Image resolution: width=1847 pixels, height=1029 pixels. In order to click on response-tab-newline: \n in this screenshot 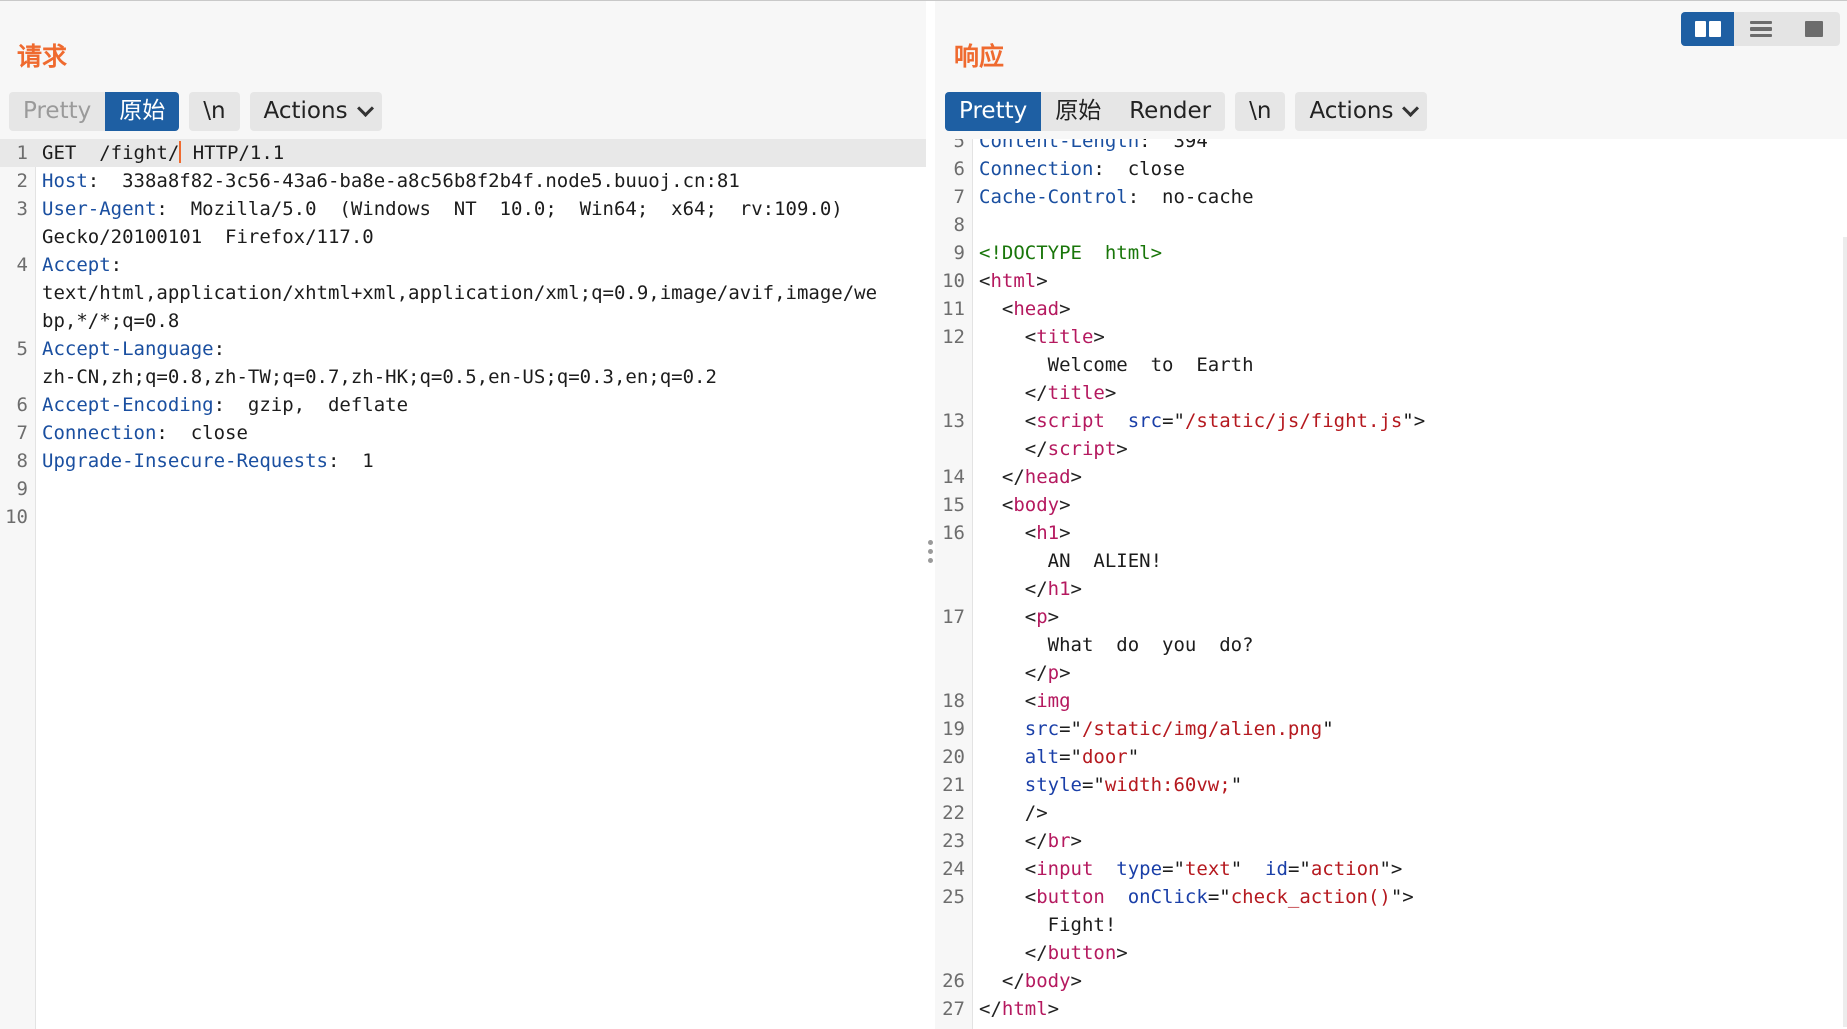, I will do `click(1260, 111)`.